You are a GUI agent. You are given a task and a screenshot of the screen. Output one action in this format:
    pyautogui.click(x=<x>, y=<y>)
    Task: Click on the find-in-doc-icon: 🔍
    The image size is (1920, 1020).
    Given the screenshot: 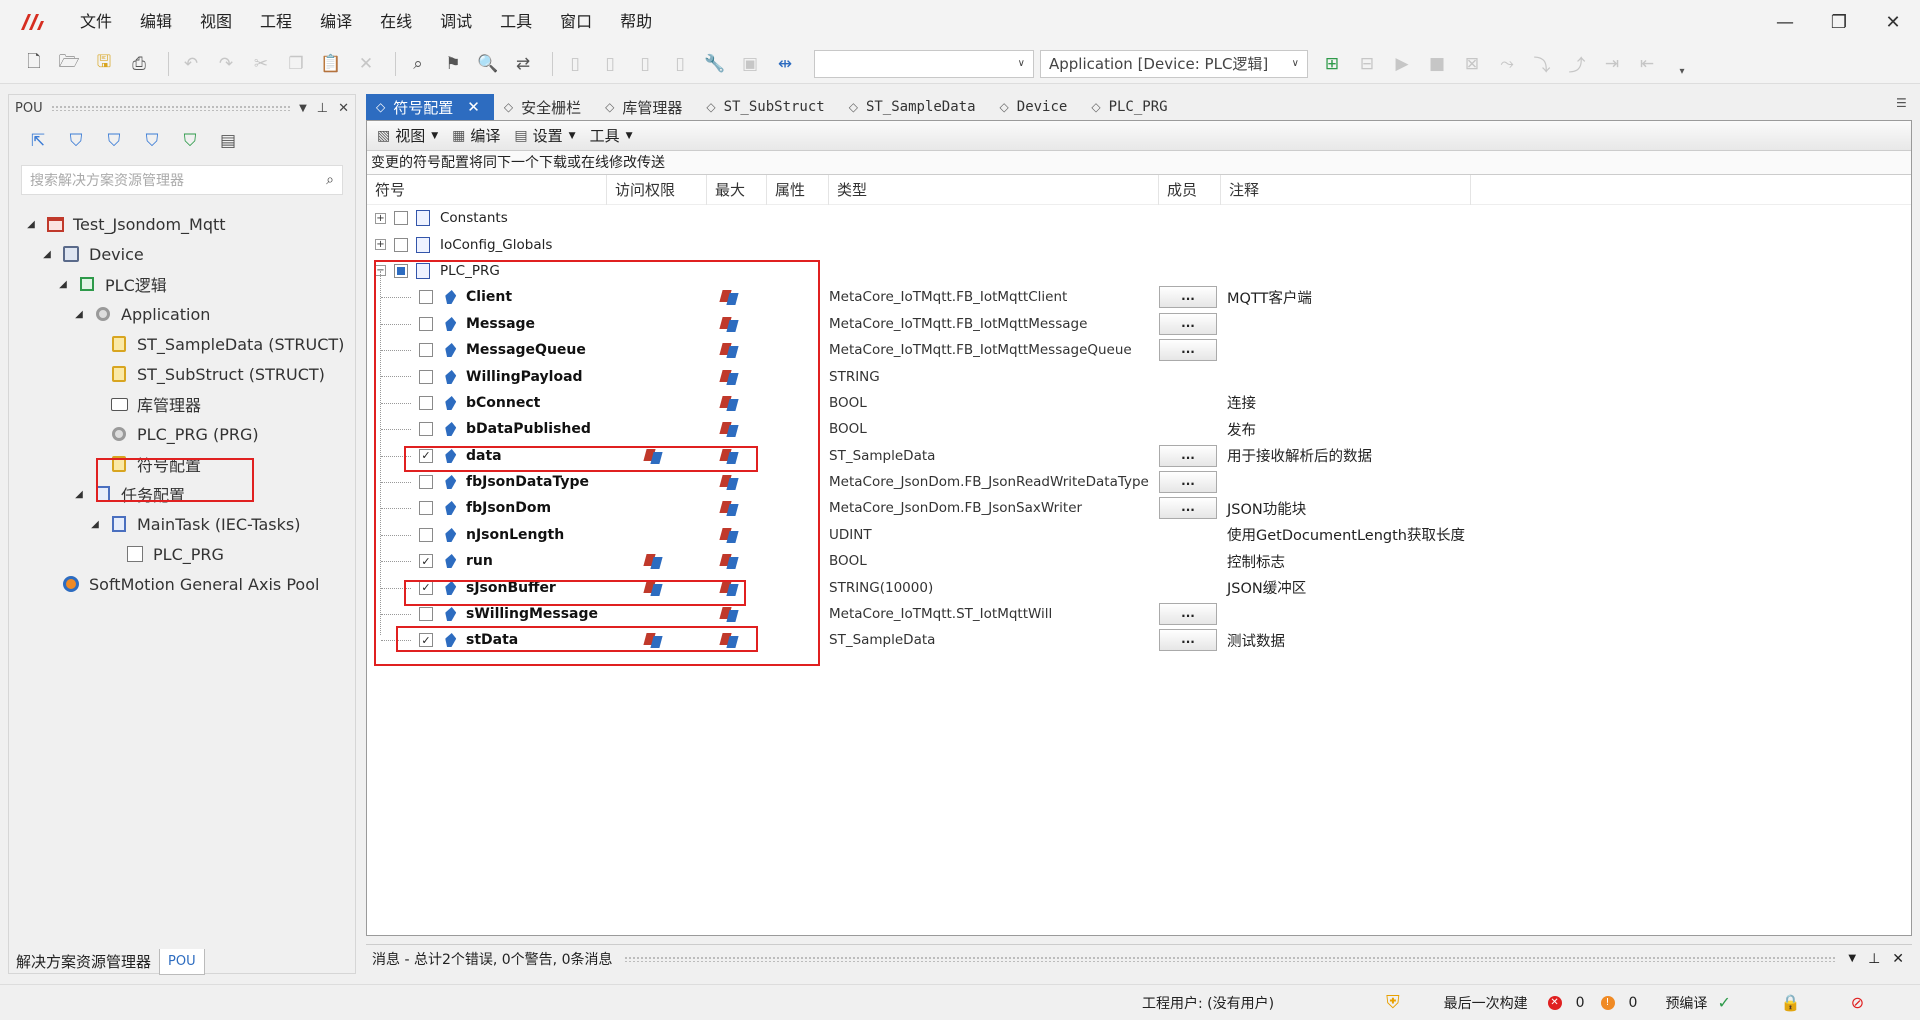 What is the action you would take?
    pyautogui.click(x=488, y=64)
    